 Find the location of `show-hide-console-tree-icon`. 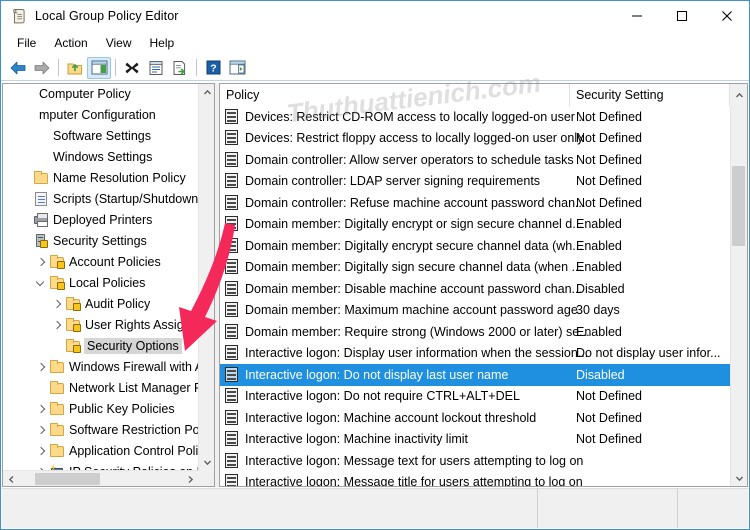

show-hide-console-tree-icon is located at coordinates (99, 67).